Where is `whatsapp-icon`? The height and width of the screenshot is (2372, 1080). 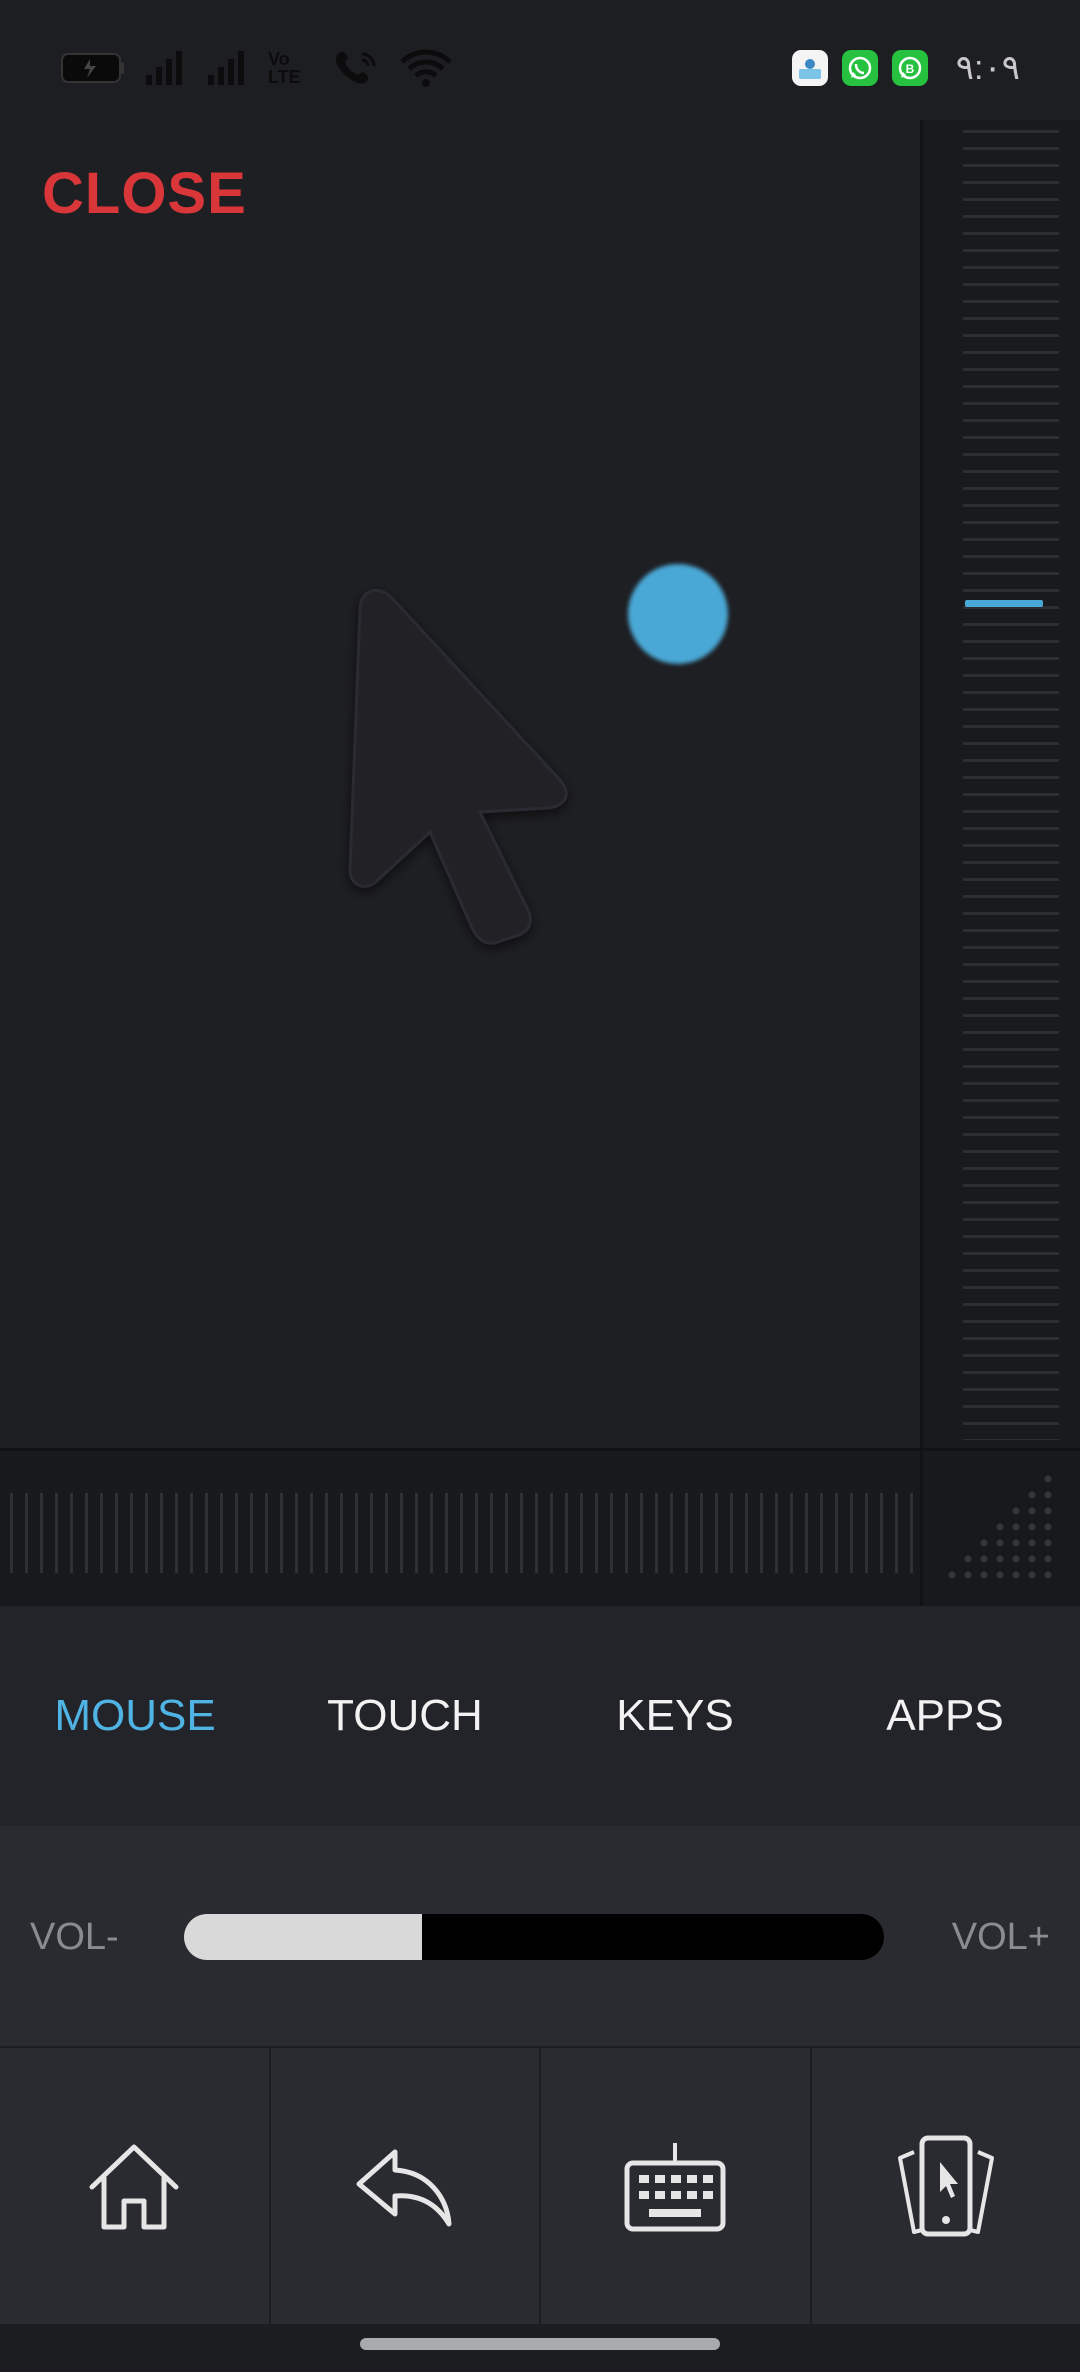 whatsapp-icon is located at coordinates (859, 68).